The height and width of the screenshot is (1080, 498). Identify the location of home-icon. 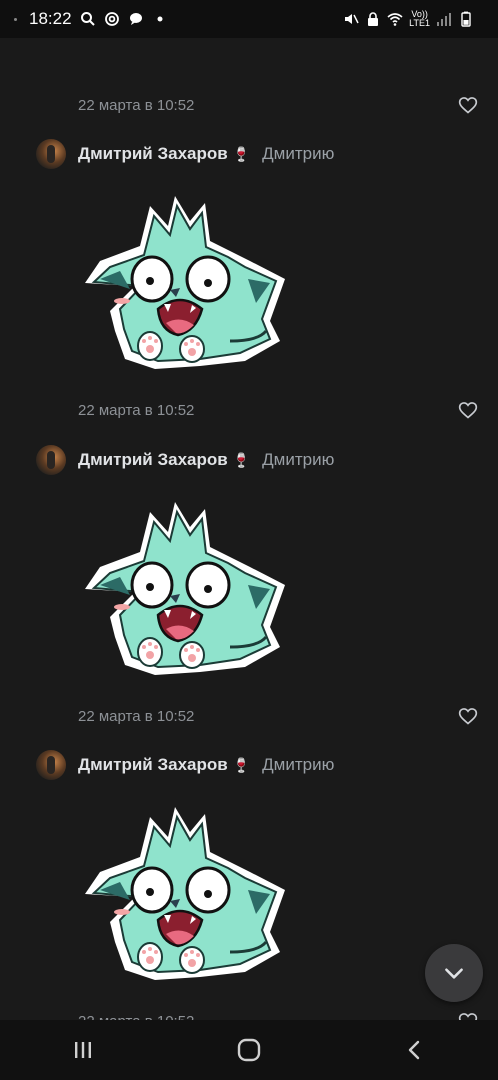
(249, 1050).